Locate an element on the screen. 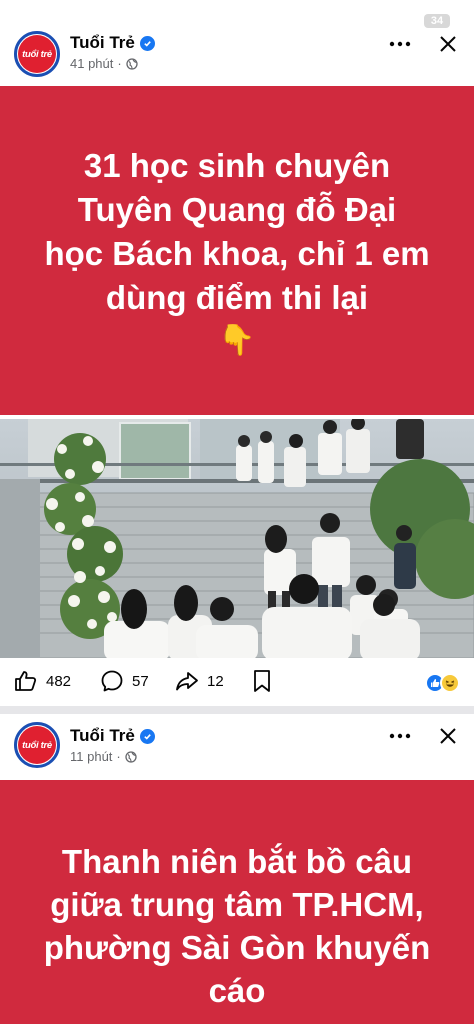 This screenshot has width=474, height=1024. like-count: 482 is located at coordinates (59, 681).